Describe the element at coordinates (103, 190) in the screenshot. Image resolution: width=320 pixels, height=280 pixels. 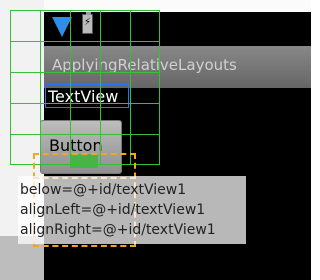
I see `tooltip-line-below: below=@+id/textView1` at that location.